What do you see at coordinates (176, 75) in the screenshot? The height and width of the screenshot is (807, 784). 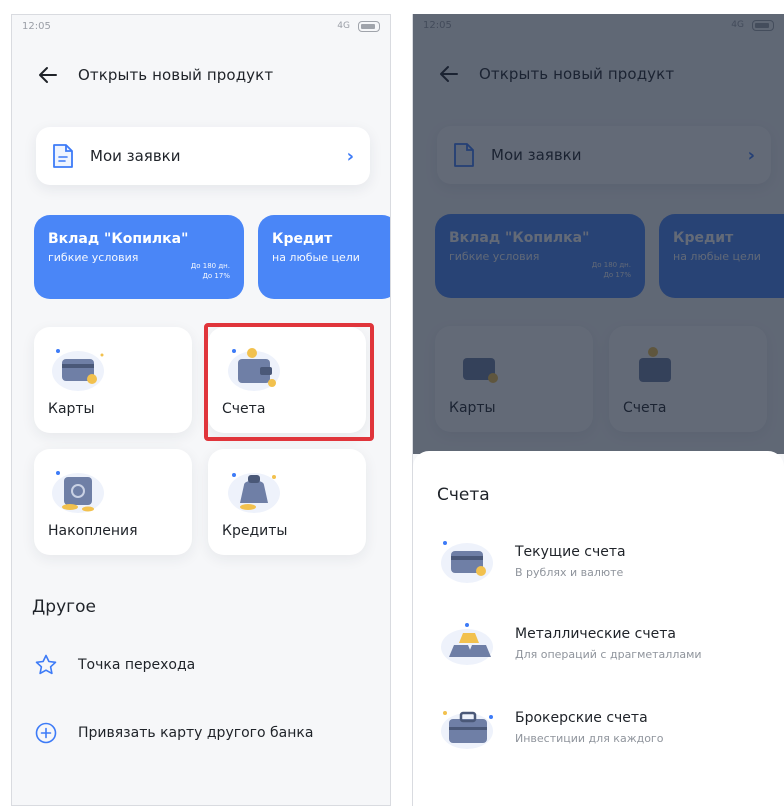 I see `page-title: Открыть новый продукт` at bounding box center [176, 75].